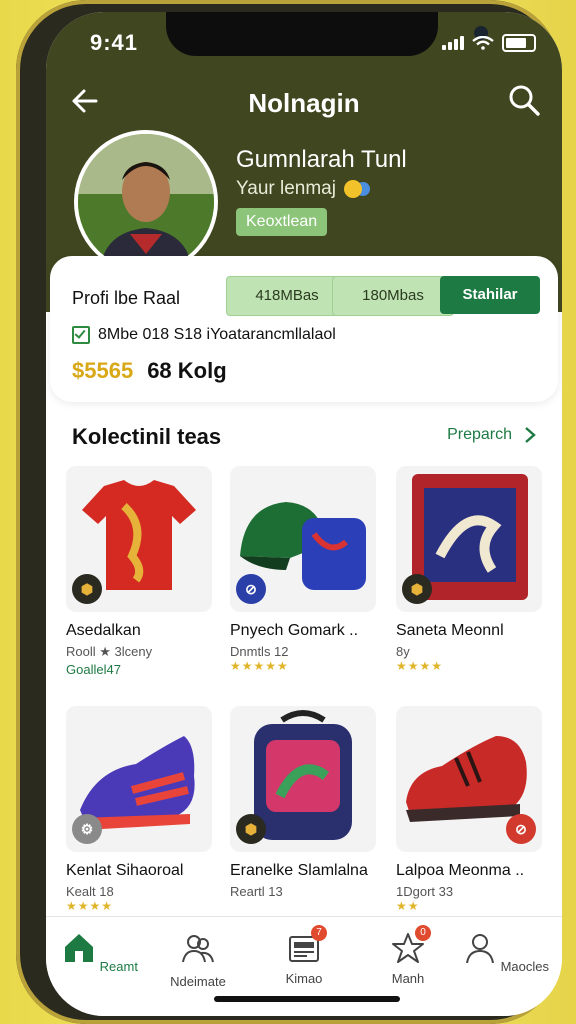 The height and width of the screenshot is (1024, 576). I want to click on tab-label: Maocles, so click(525, 966).